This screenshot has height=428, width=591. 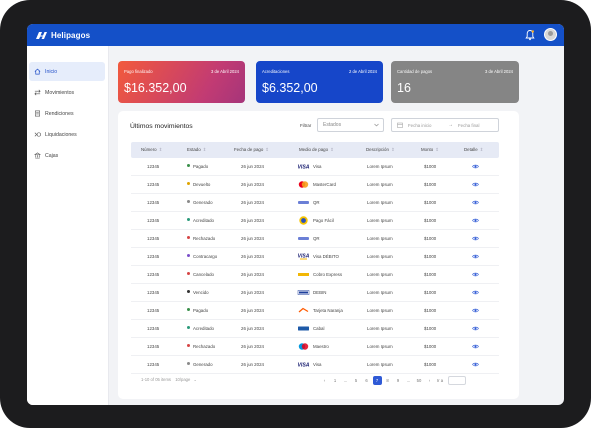 I want to click on chevron-down-icon, so click(x=376, y=125).